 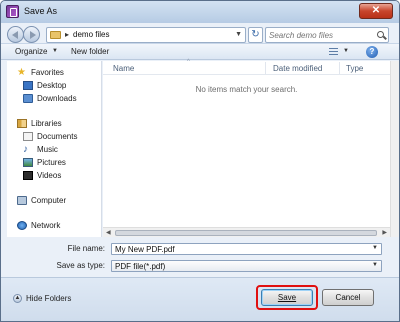 I want to click on computer-icon, so click(x=22, y=200).